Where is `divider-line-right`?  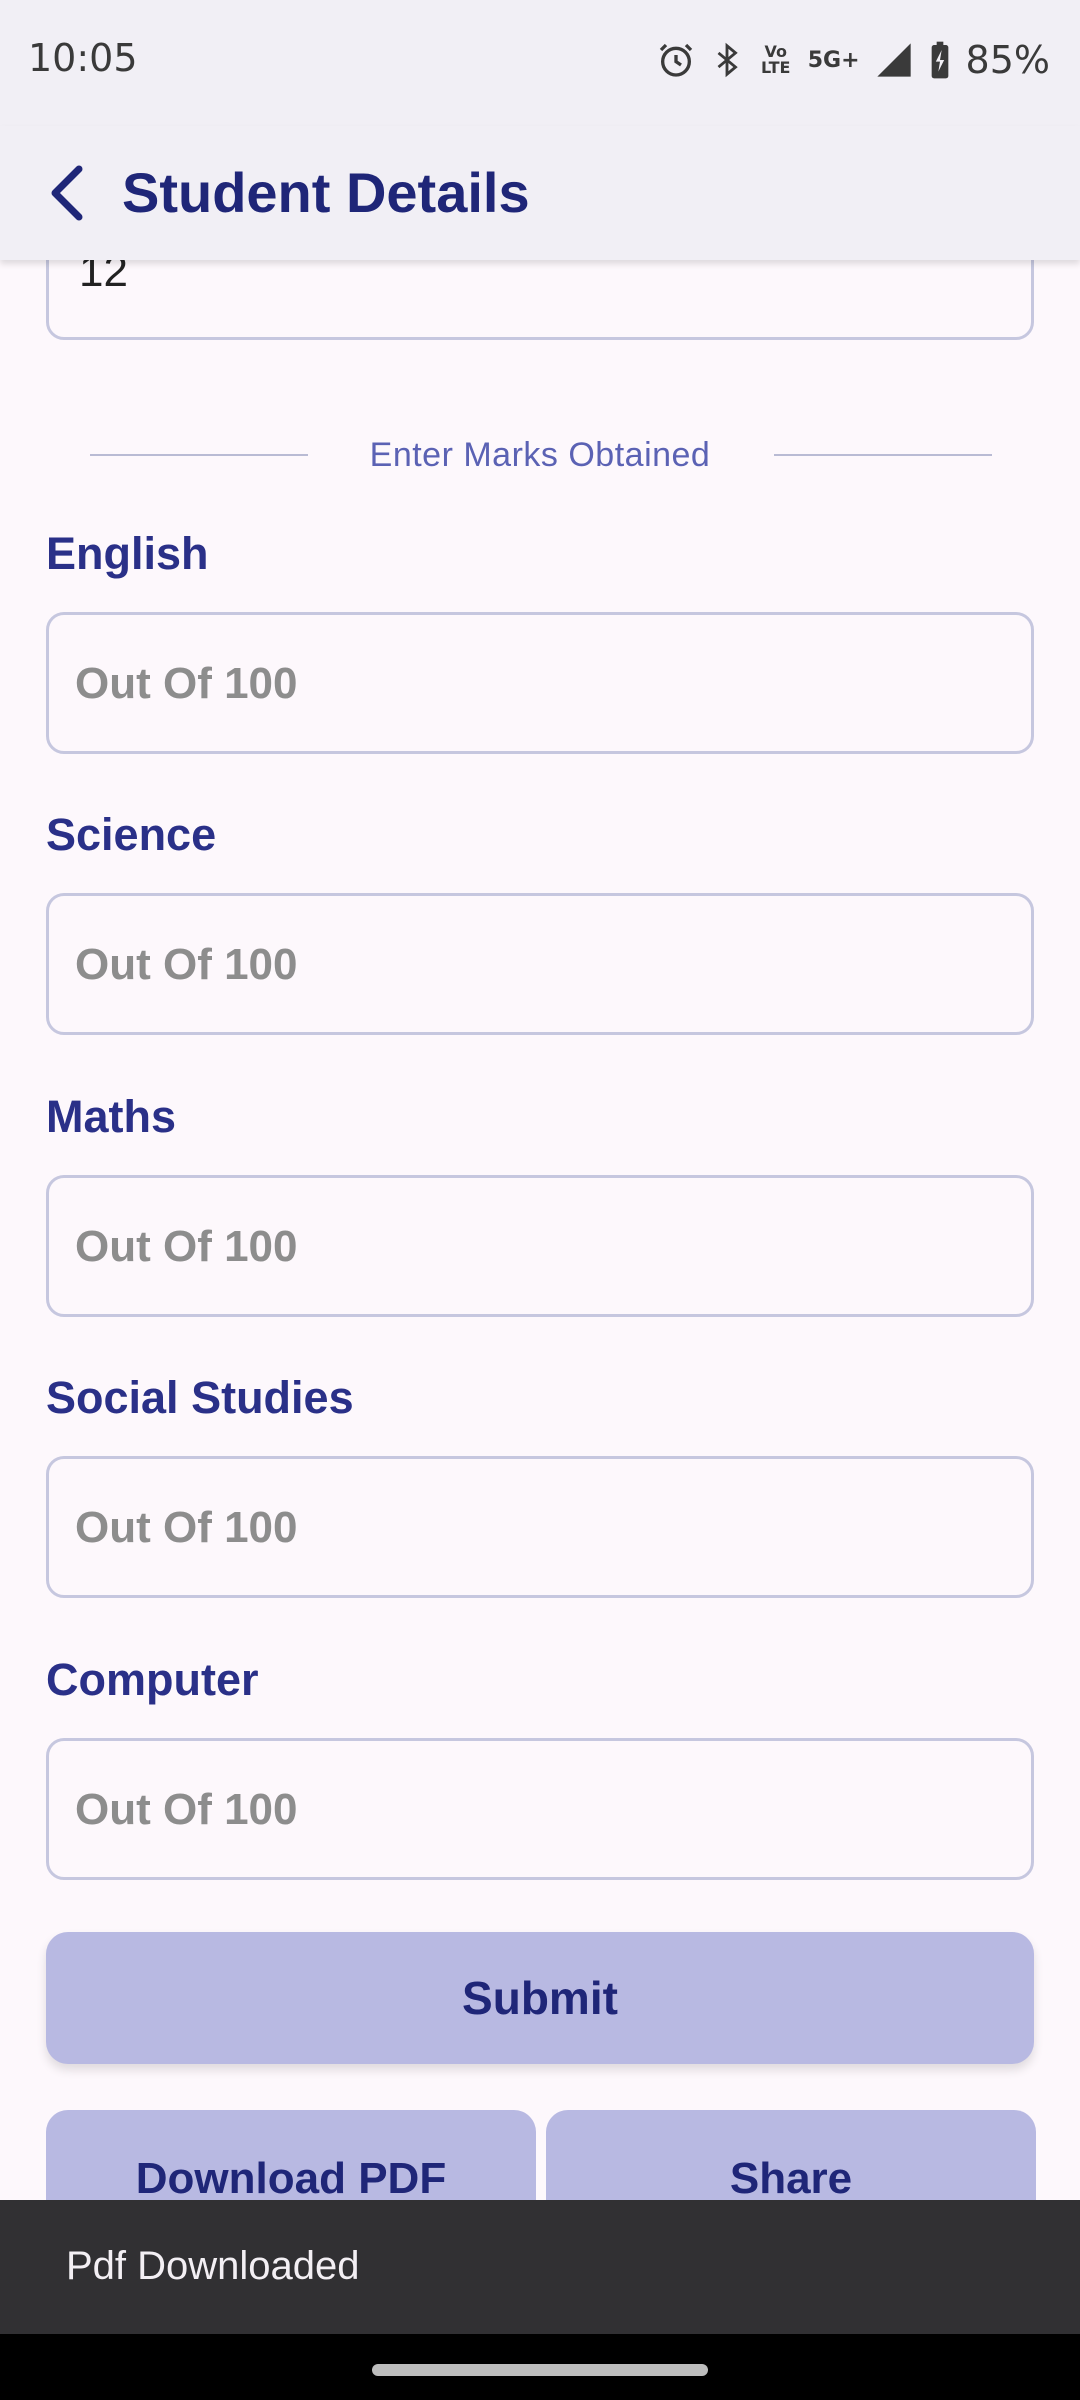 divider-line-right is located at coordinates (883, 455).